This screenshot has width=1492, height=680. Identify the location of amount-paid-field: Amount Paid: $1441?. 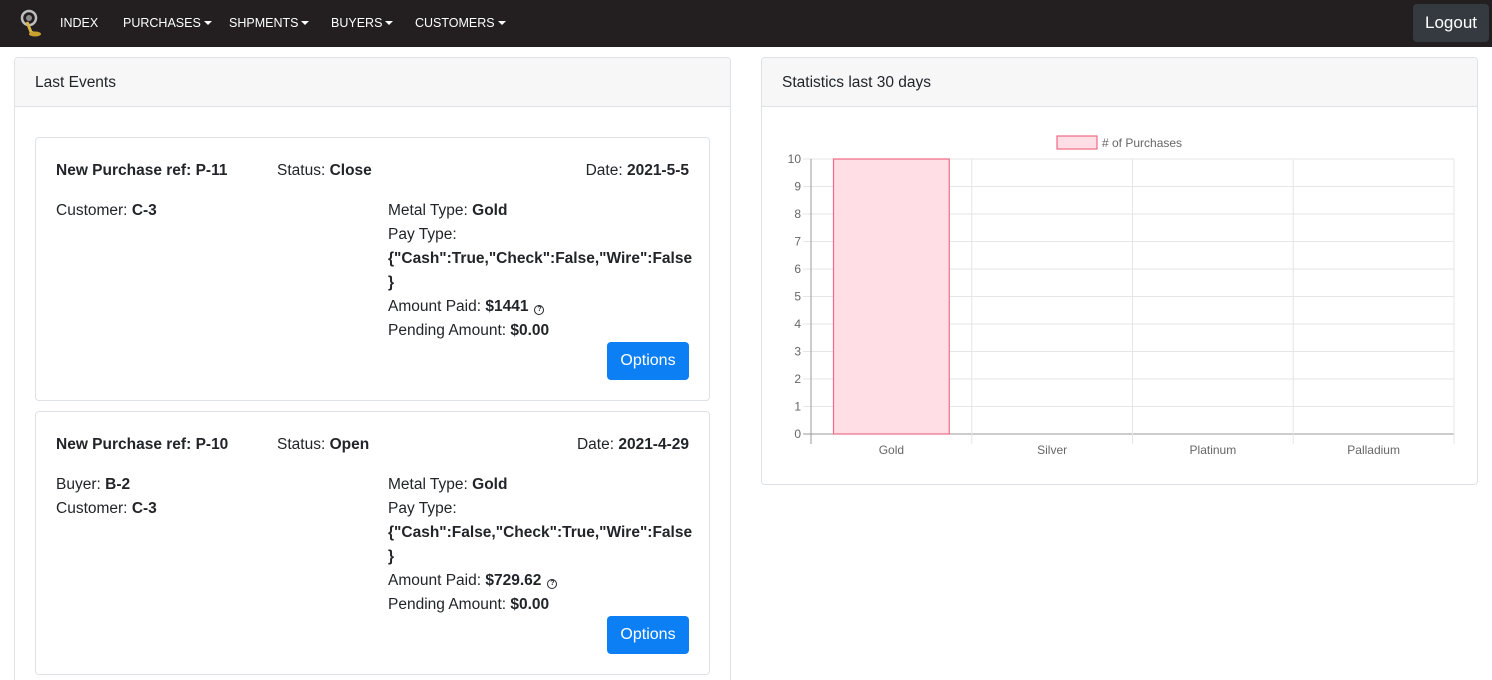
(466, 307).